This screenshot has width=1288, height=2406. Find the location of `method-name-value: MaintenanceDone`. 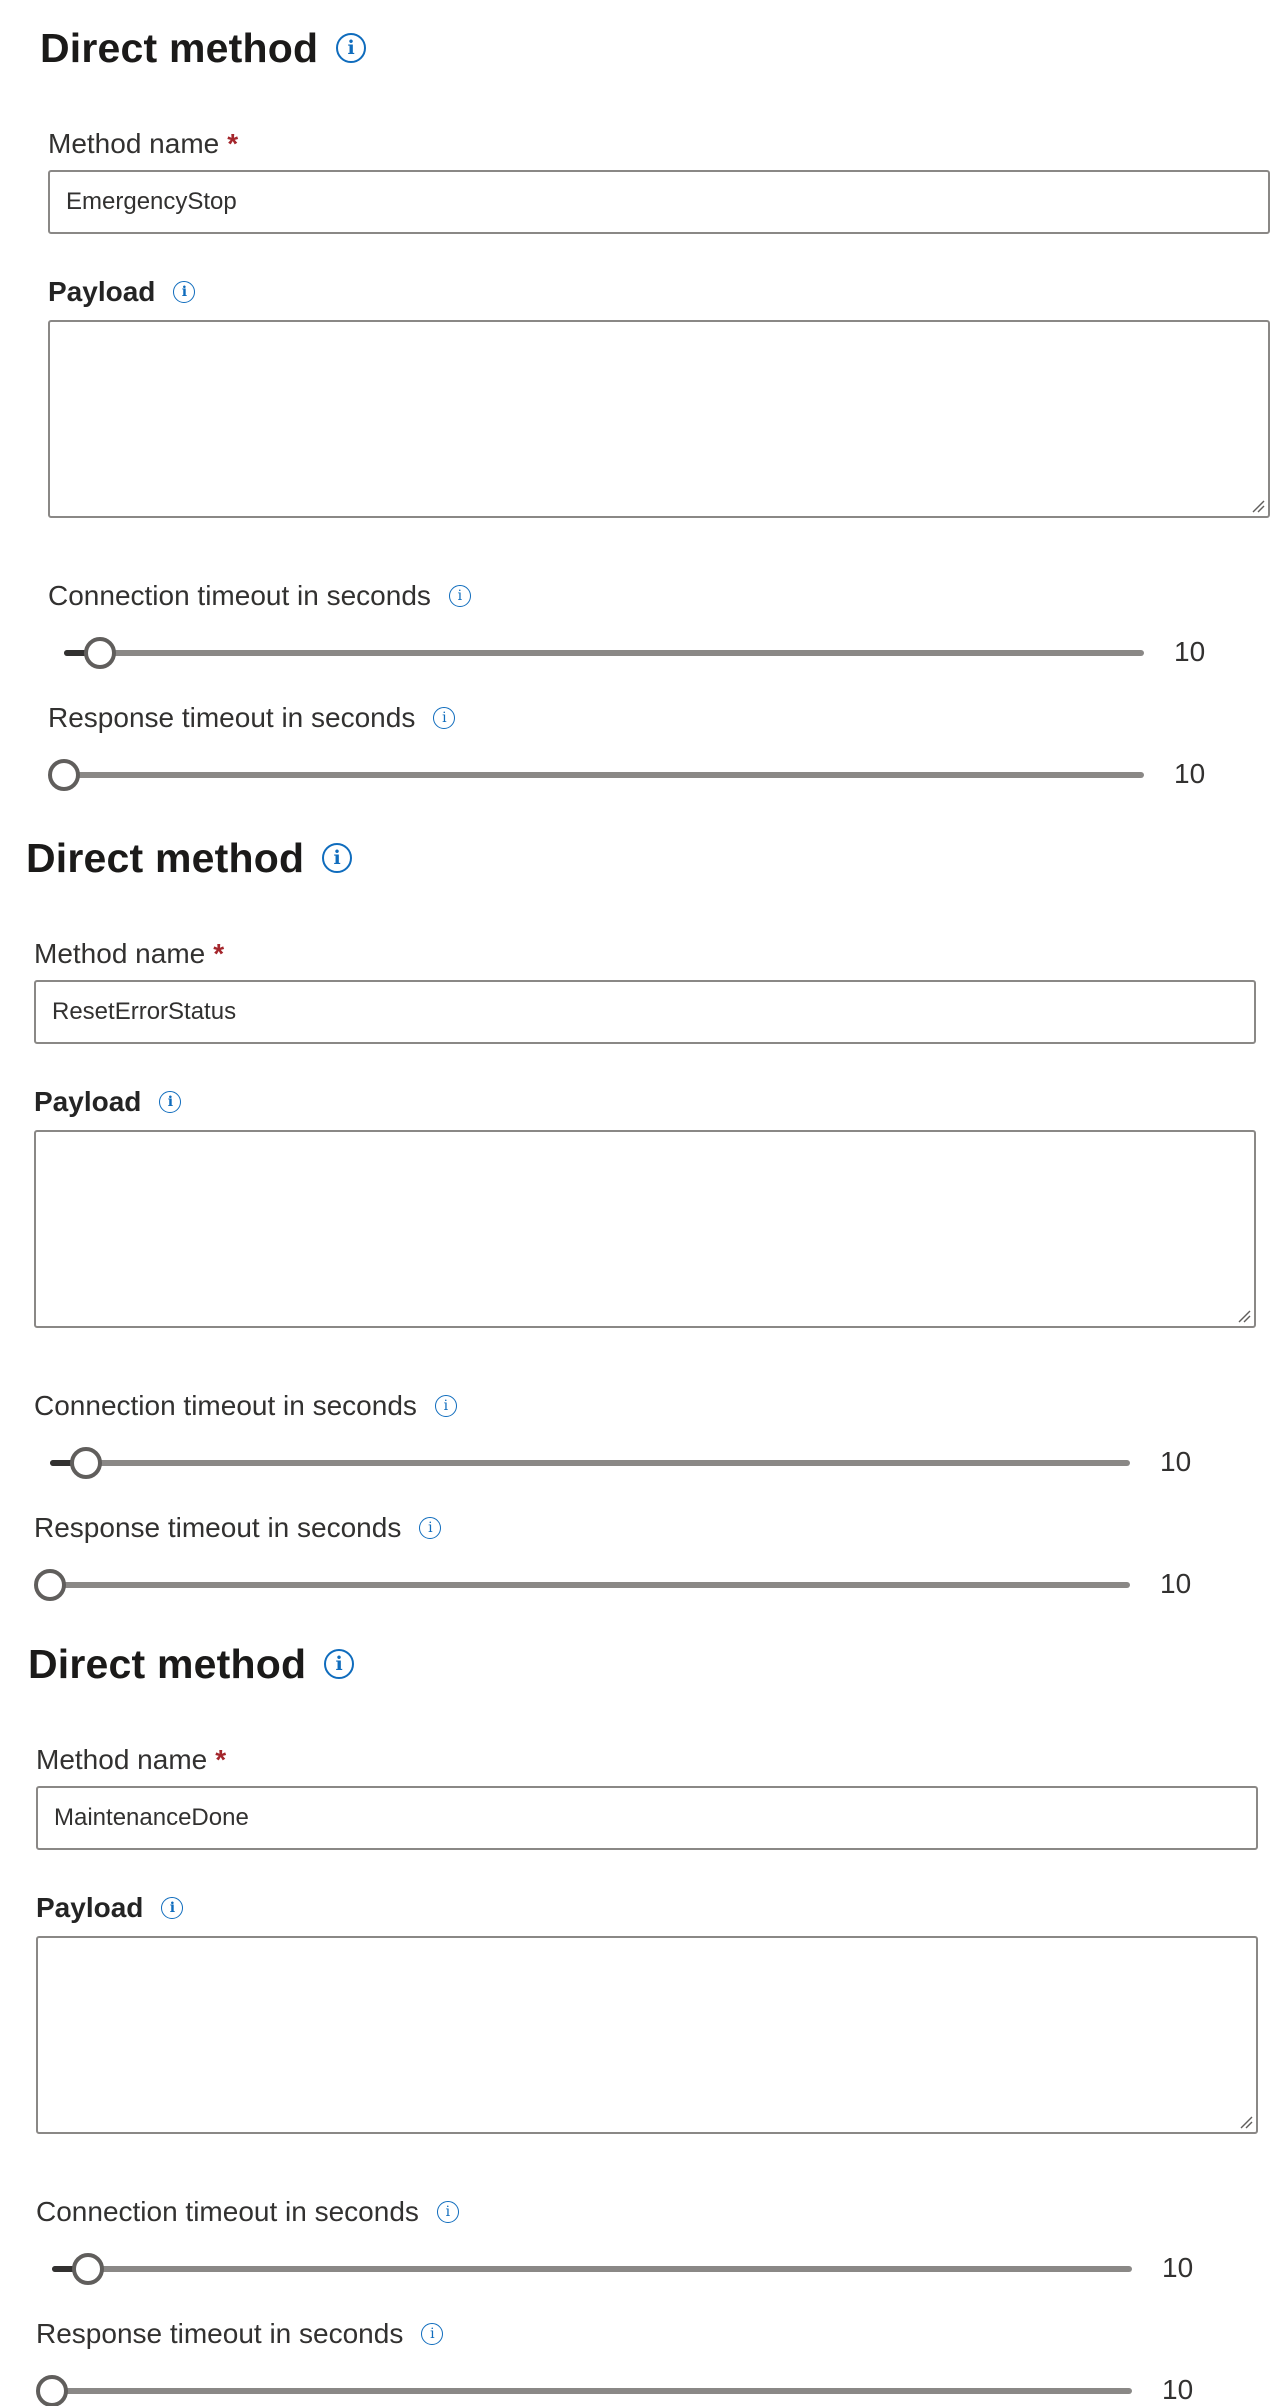

method-name-value: MaintenanceDone is located at coordinates (151, 1817).